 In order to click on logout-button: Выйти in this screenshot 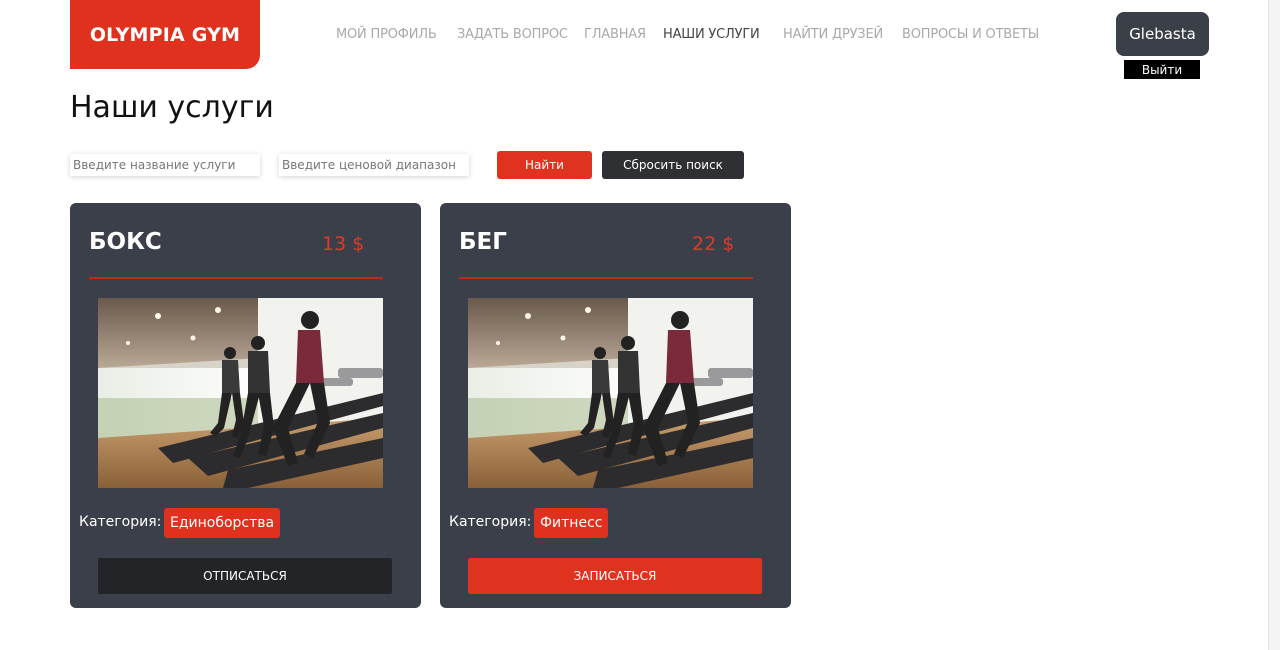, I will do `click(1162, 69)`.